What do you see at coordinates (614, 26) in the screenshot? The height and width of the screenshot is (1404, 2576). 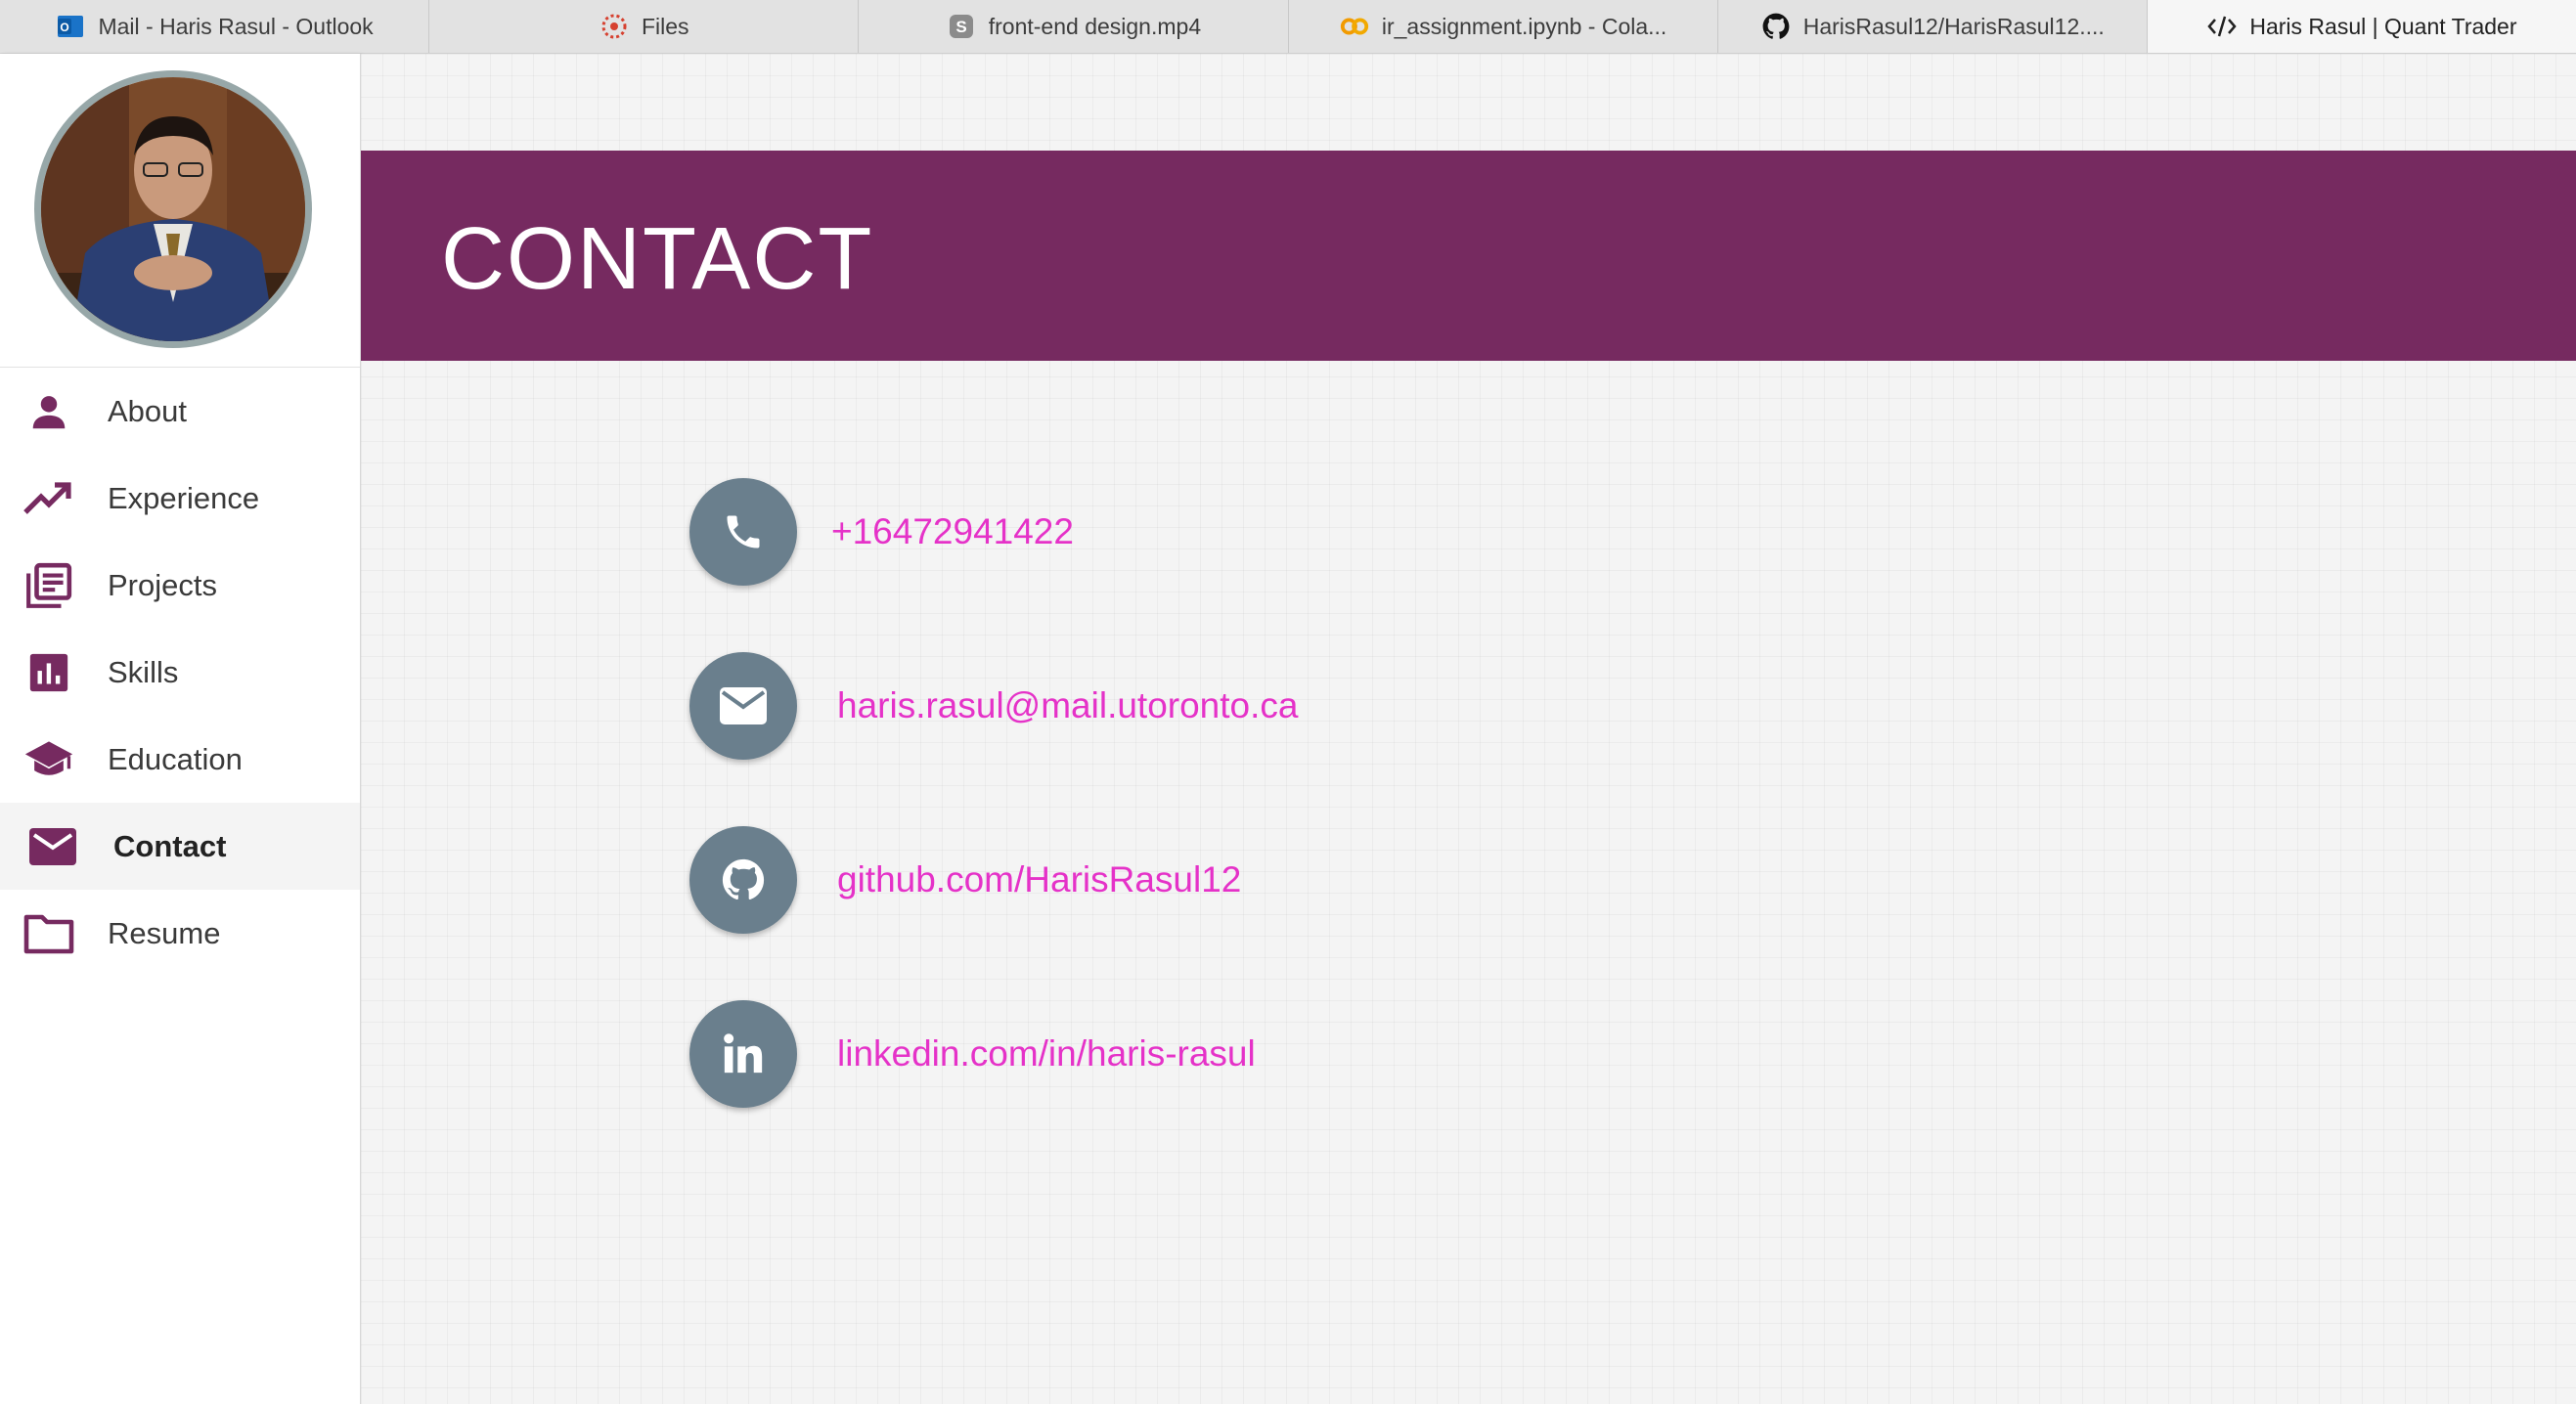 I see `canvas-icon` at bounding box center [614, 26].